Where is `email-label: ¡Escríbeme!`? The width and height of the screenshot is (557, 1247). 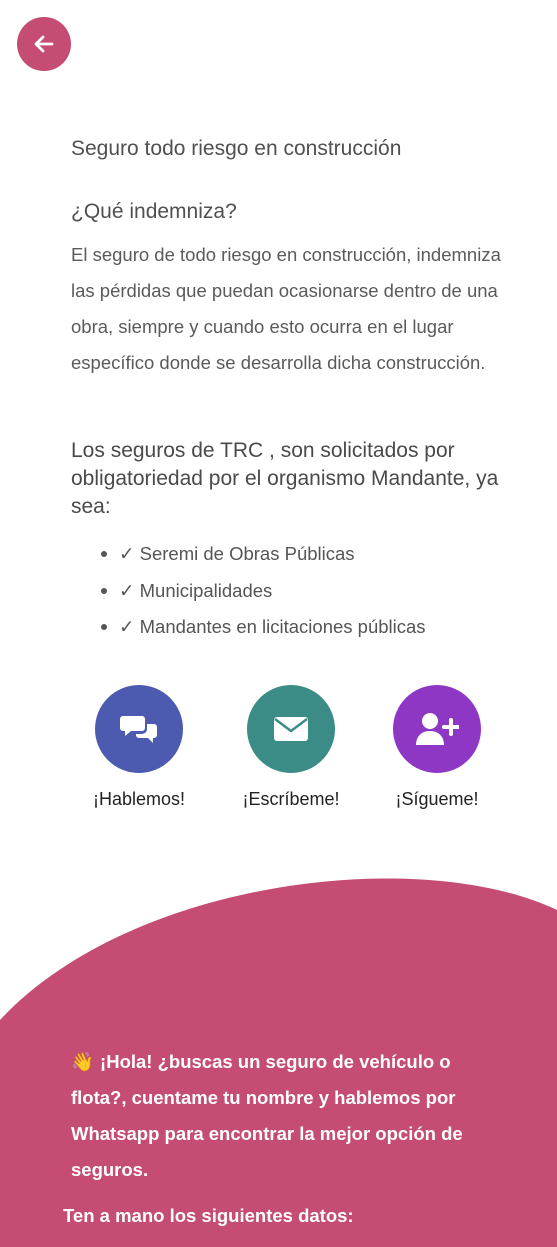 email-label: ¡Escríbeme! is located at coordinates (290, 799).